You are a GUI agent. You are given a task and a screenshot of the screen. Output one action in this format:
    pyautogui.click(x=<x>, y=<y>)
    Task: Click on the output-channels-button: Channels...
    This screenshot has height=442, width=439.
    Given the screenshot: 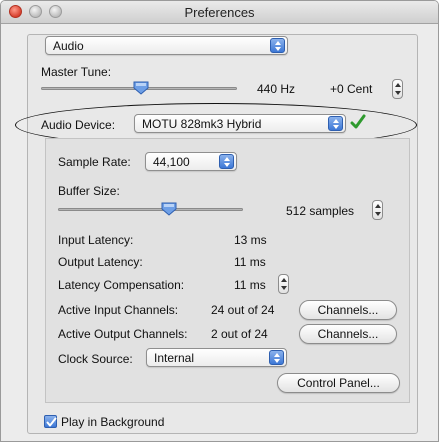 What is the action you would take?
    pyautogui.click(x=348, y=334)
    